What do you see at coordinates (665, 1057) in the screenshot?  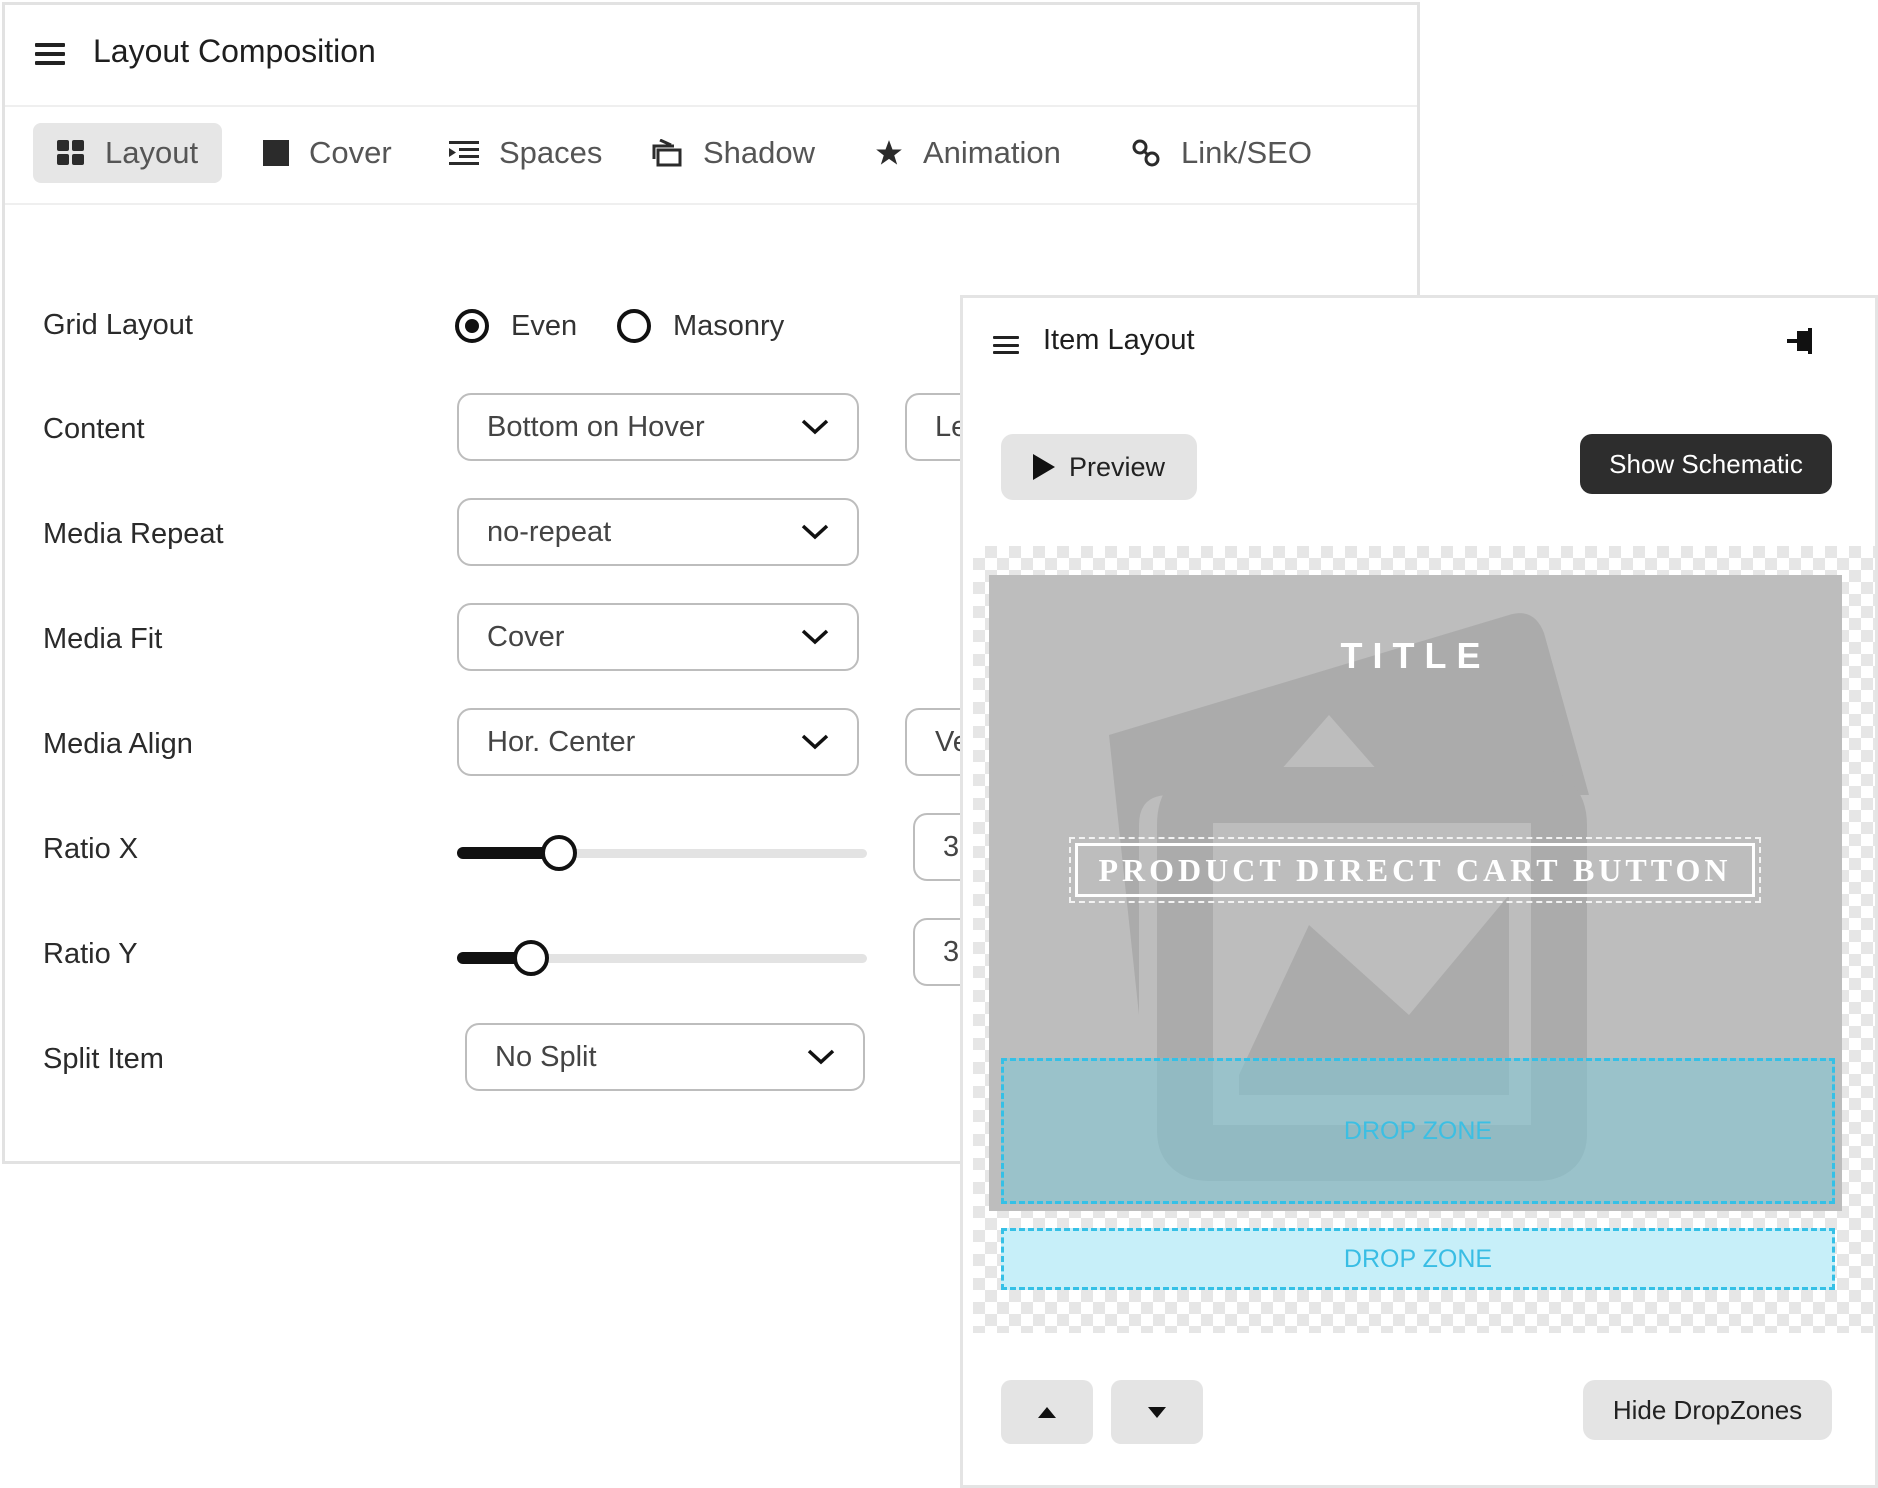 I see `split-item-select: No Split` at bounding box center [665, 1057].